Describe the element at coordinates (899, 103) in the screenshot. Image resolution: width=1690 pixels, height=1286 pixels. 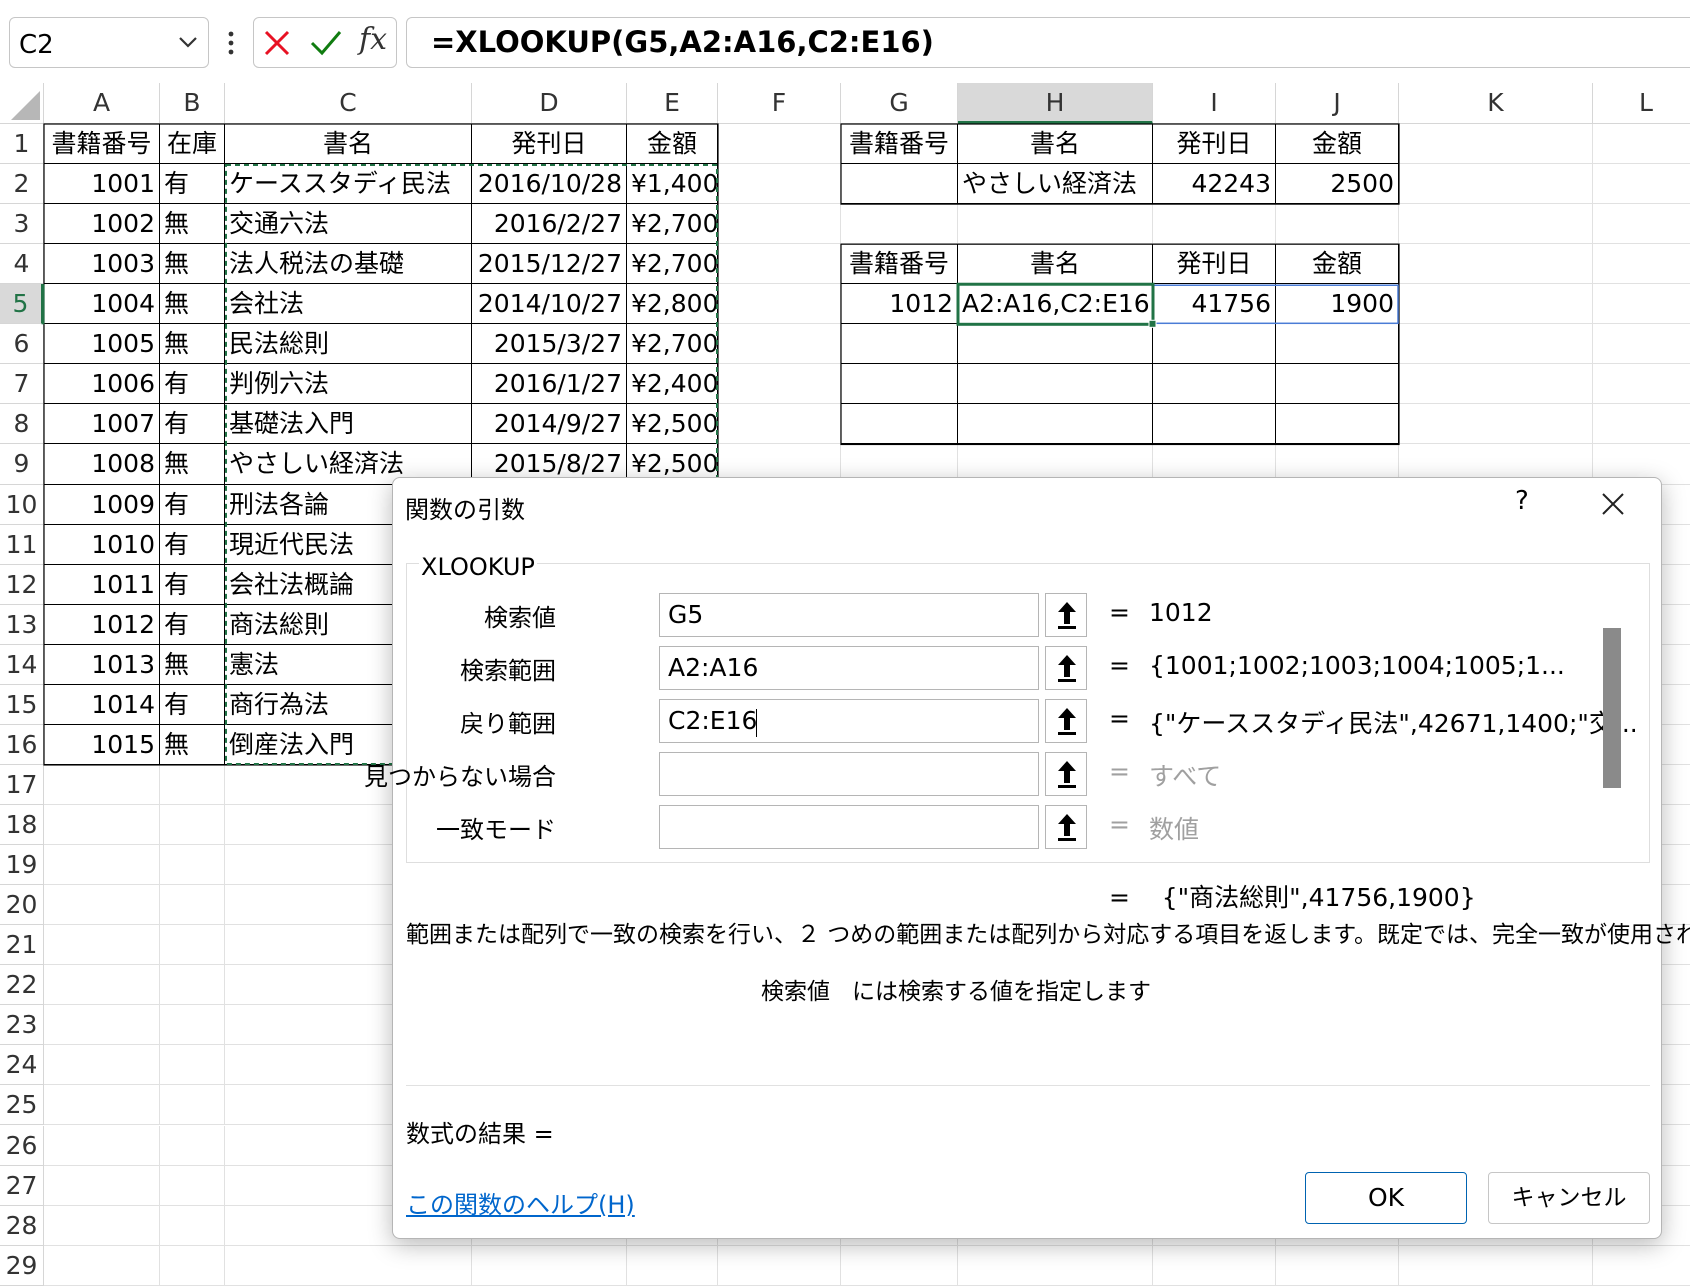
I see `column-header-g: G` at that location.